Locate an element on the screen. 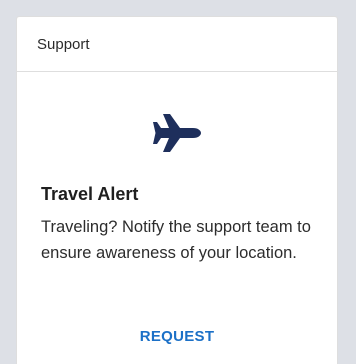 Image resolution: width=356 pixels, height=364 pixels. airplane-icon is located at coordinates (177, 133).